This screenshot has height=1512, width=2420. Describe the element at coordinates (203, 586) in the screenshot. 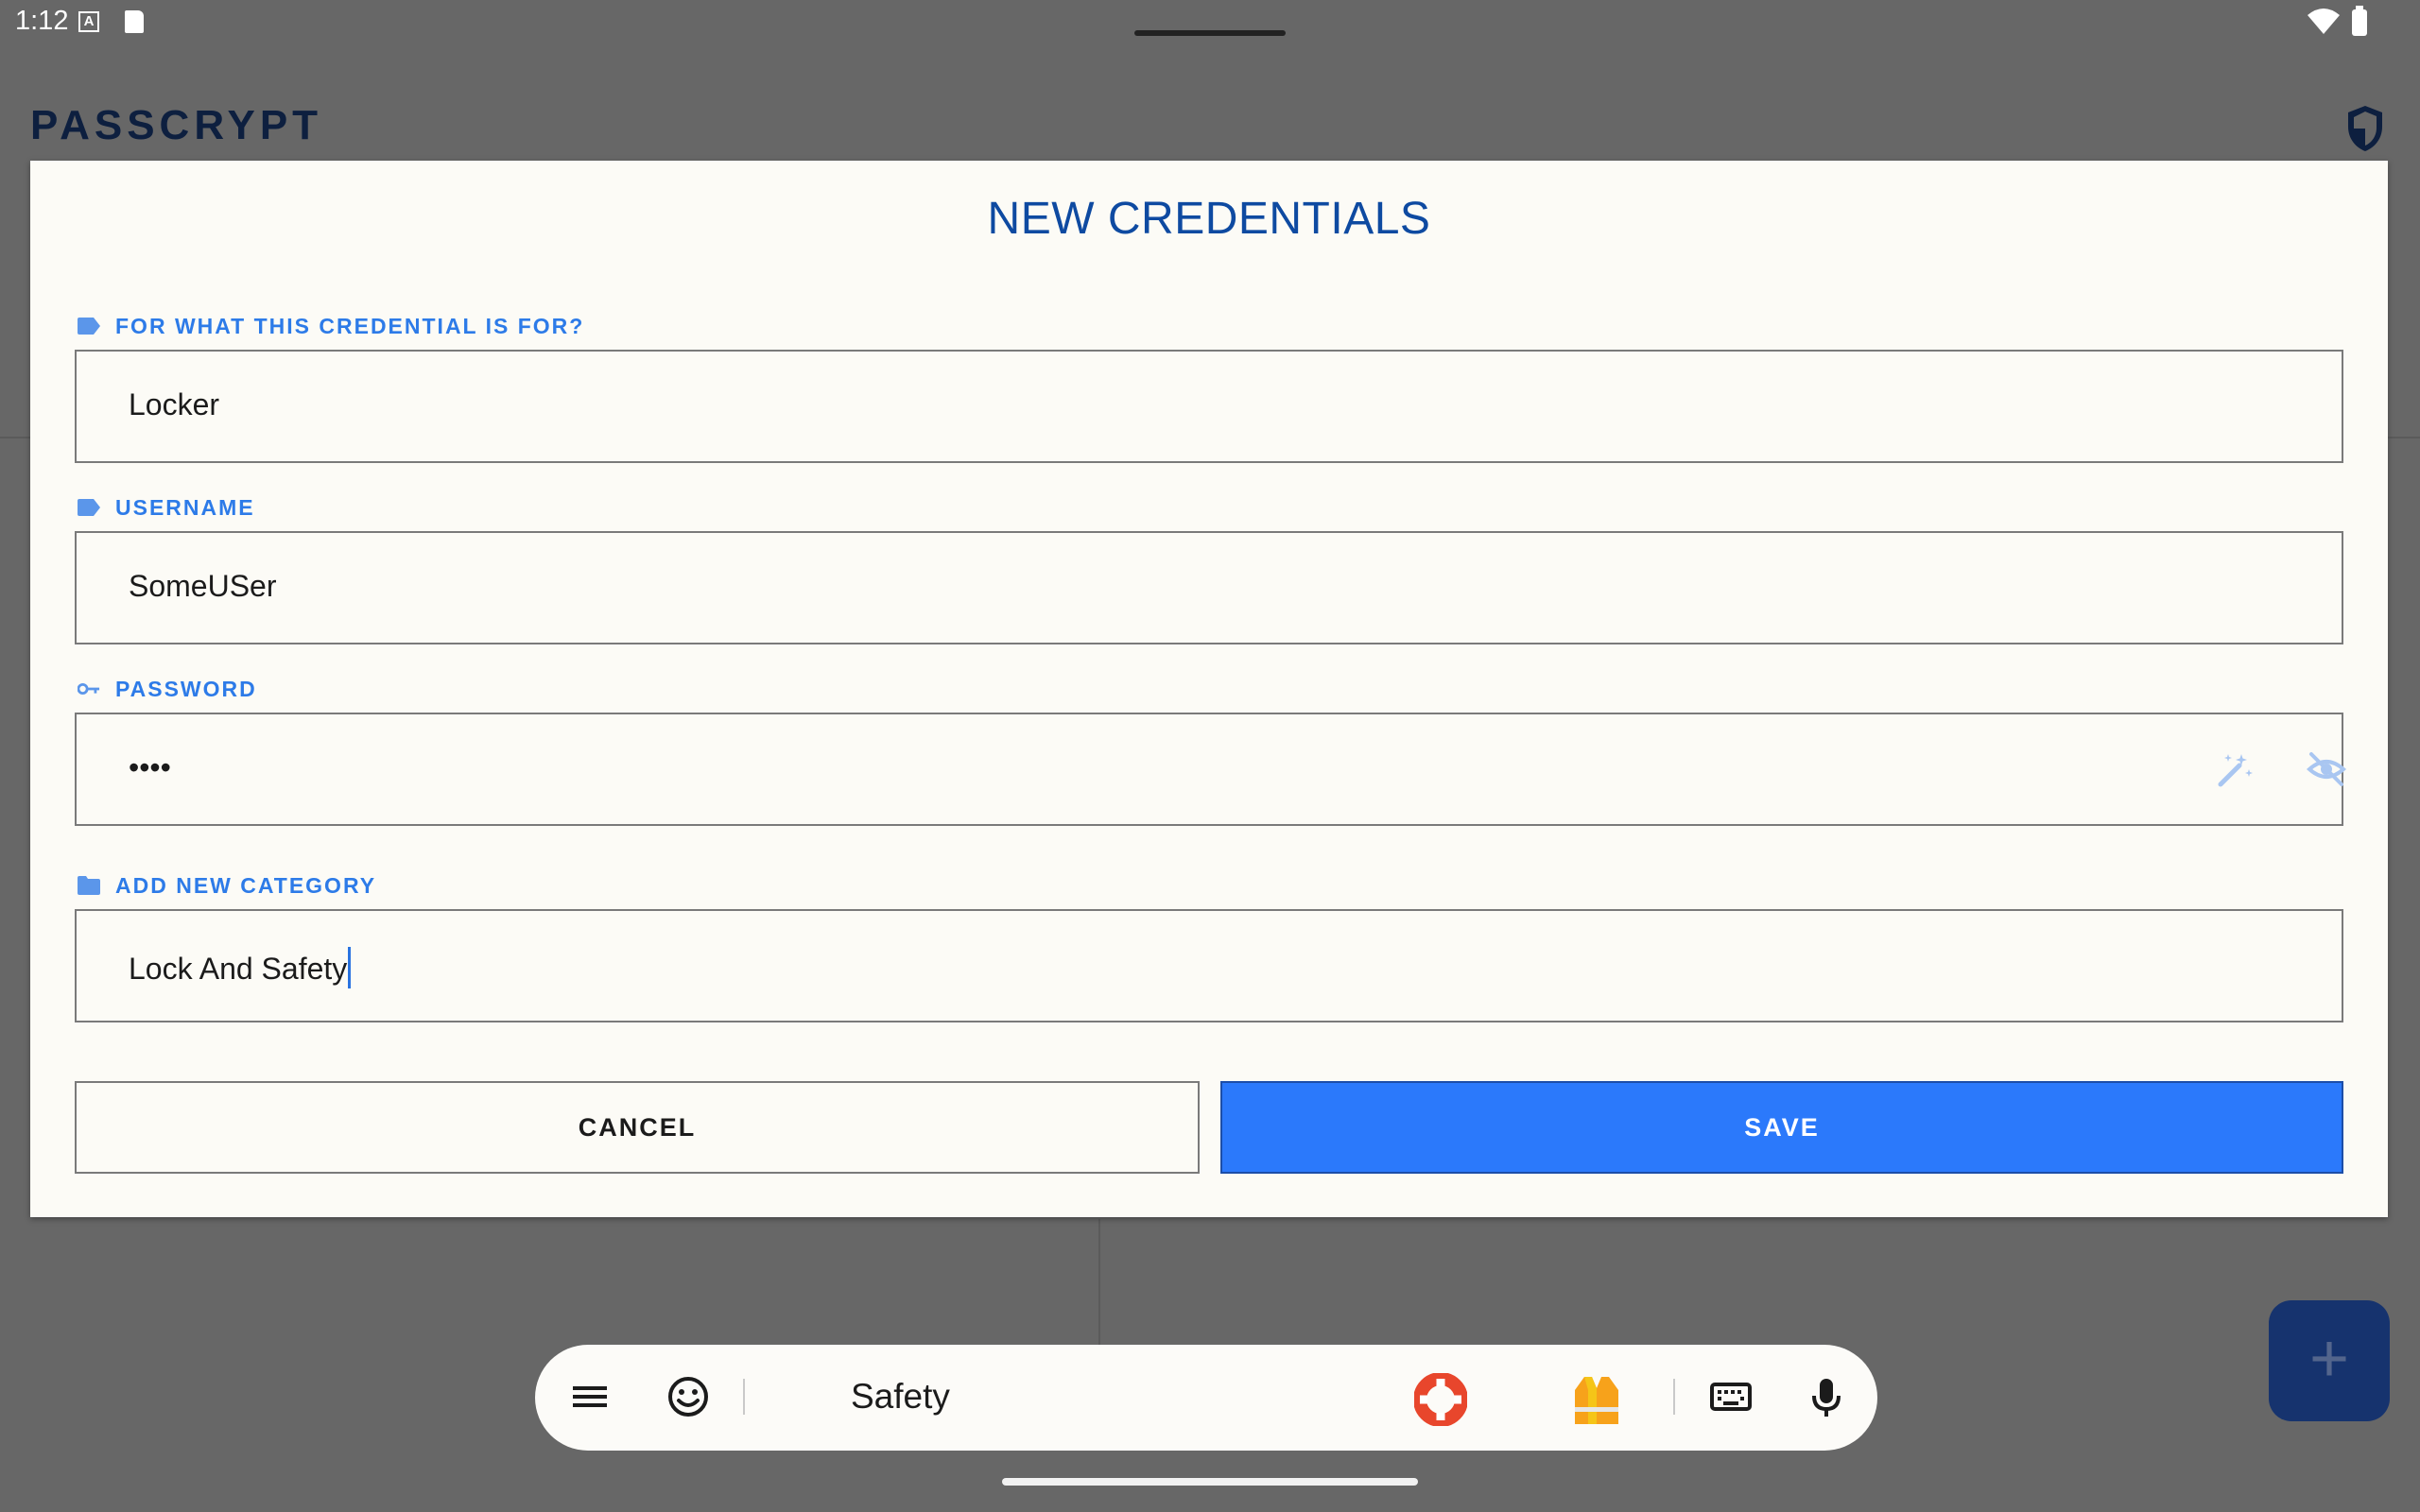

I see `username-value: SomeUSer` at that location.